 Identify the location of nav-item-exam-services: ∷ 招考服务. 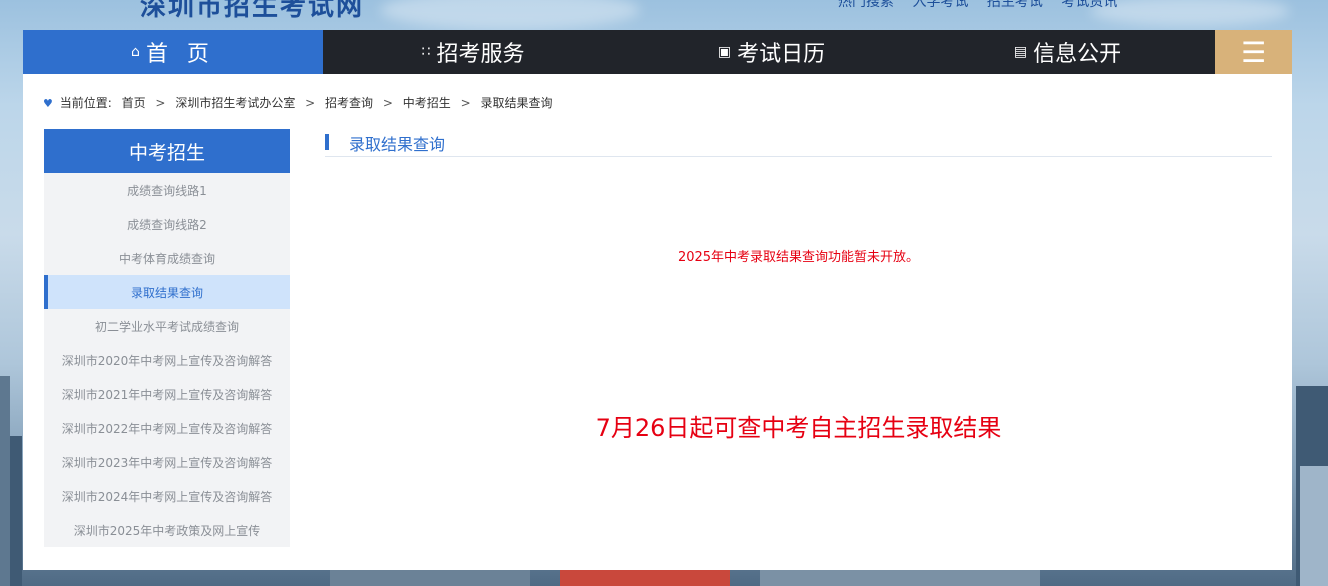
(473, 52).